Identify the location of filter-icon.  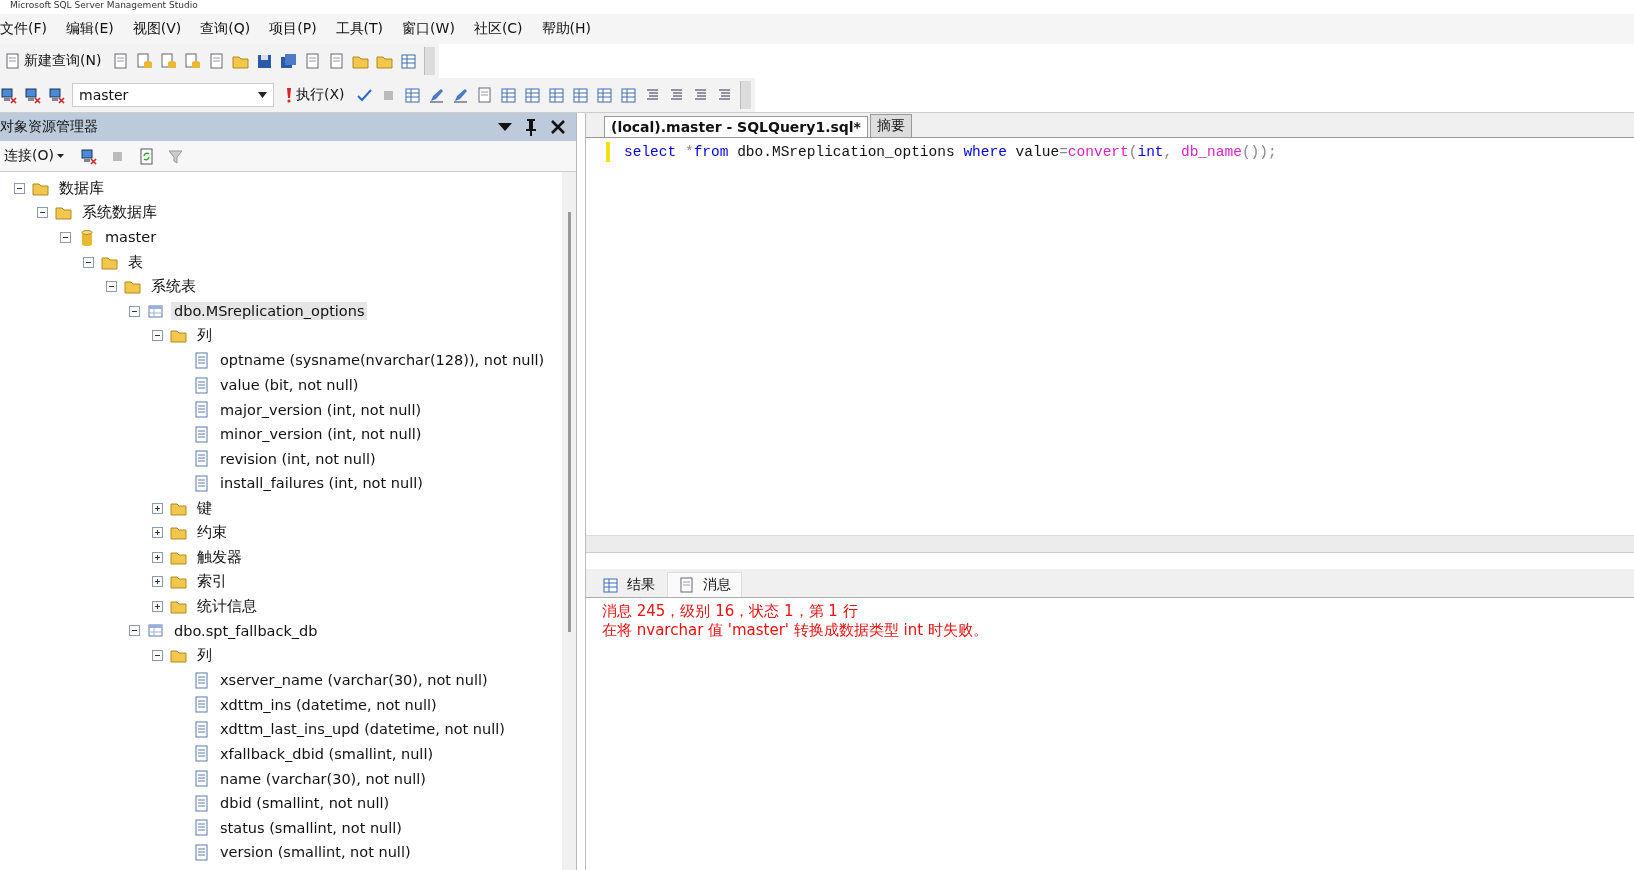
(175, 156).